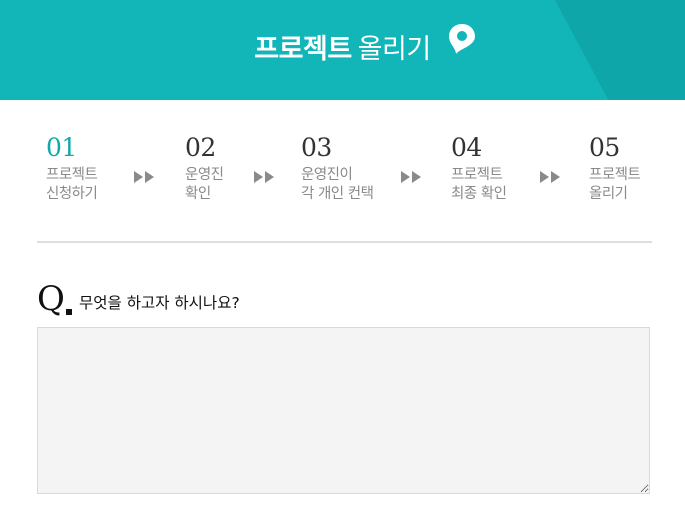 This screenshot has width=685, height=519. I want to click on question-mark-letter: Q, so click(51, 299).